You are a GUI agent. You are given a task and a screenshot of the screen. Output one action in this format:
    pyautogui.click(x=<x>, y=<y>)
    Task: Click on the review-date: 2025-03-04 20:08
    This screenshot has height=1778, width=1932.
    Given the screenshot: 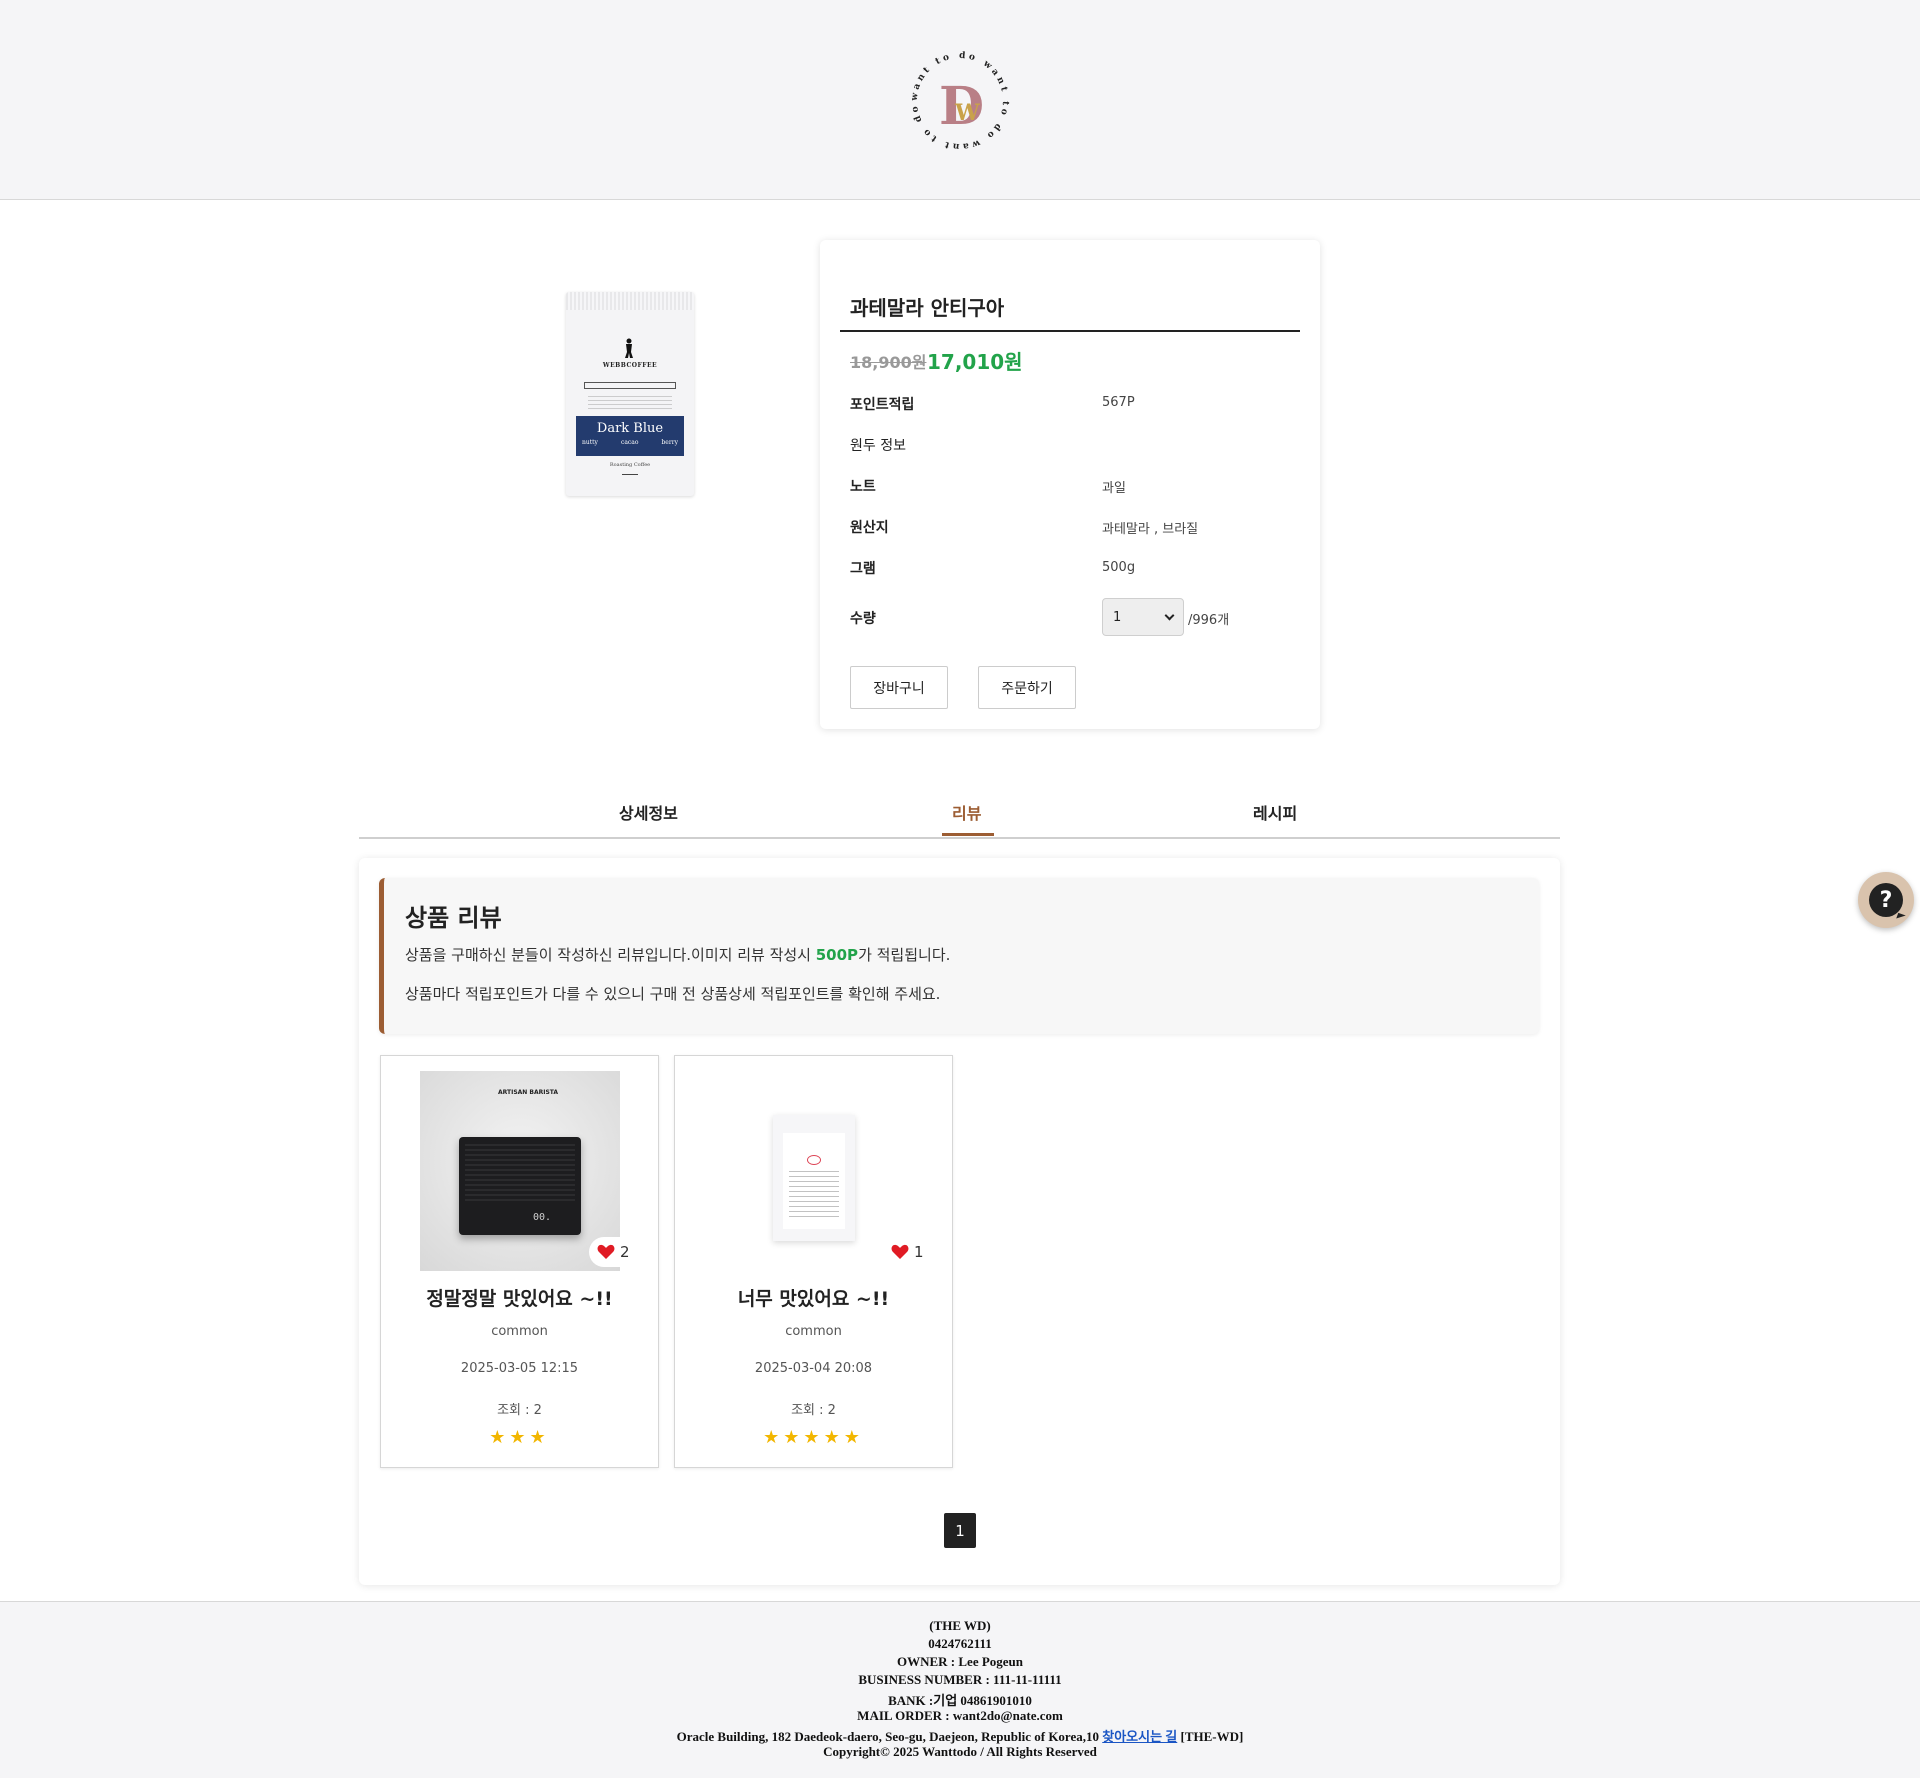 What is the action you would take?
    pyautogui.click(x=813, y=1368)
    